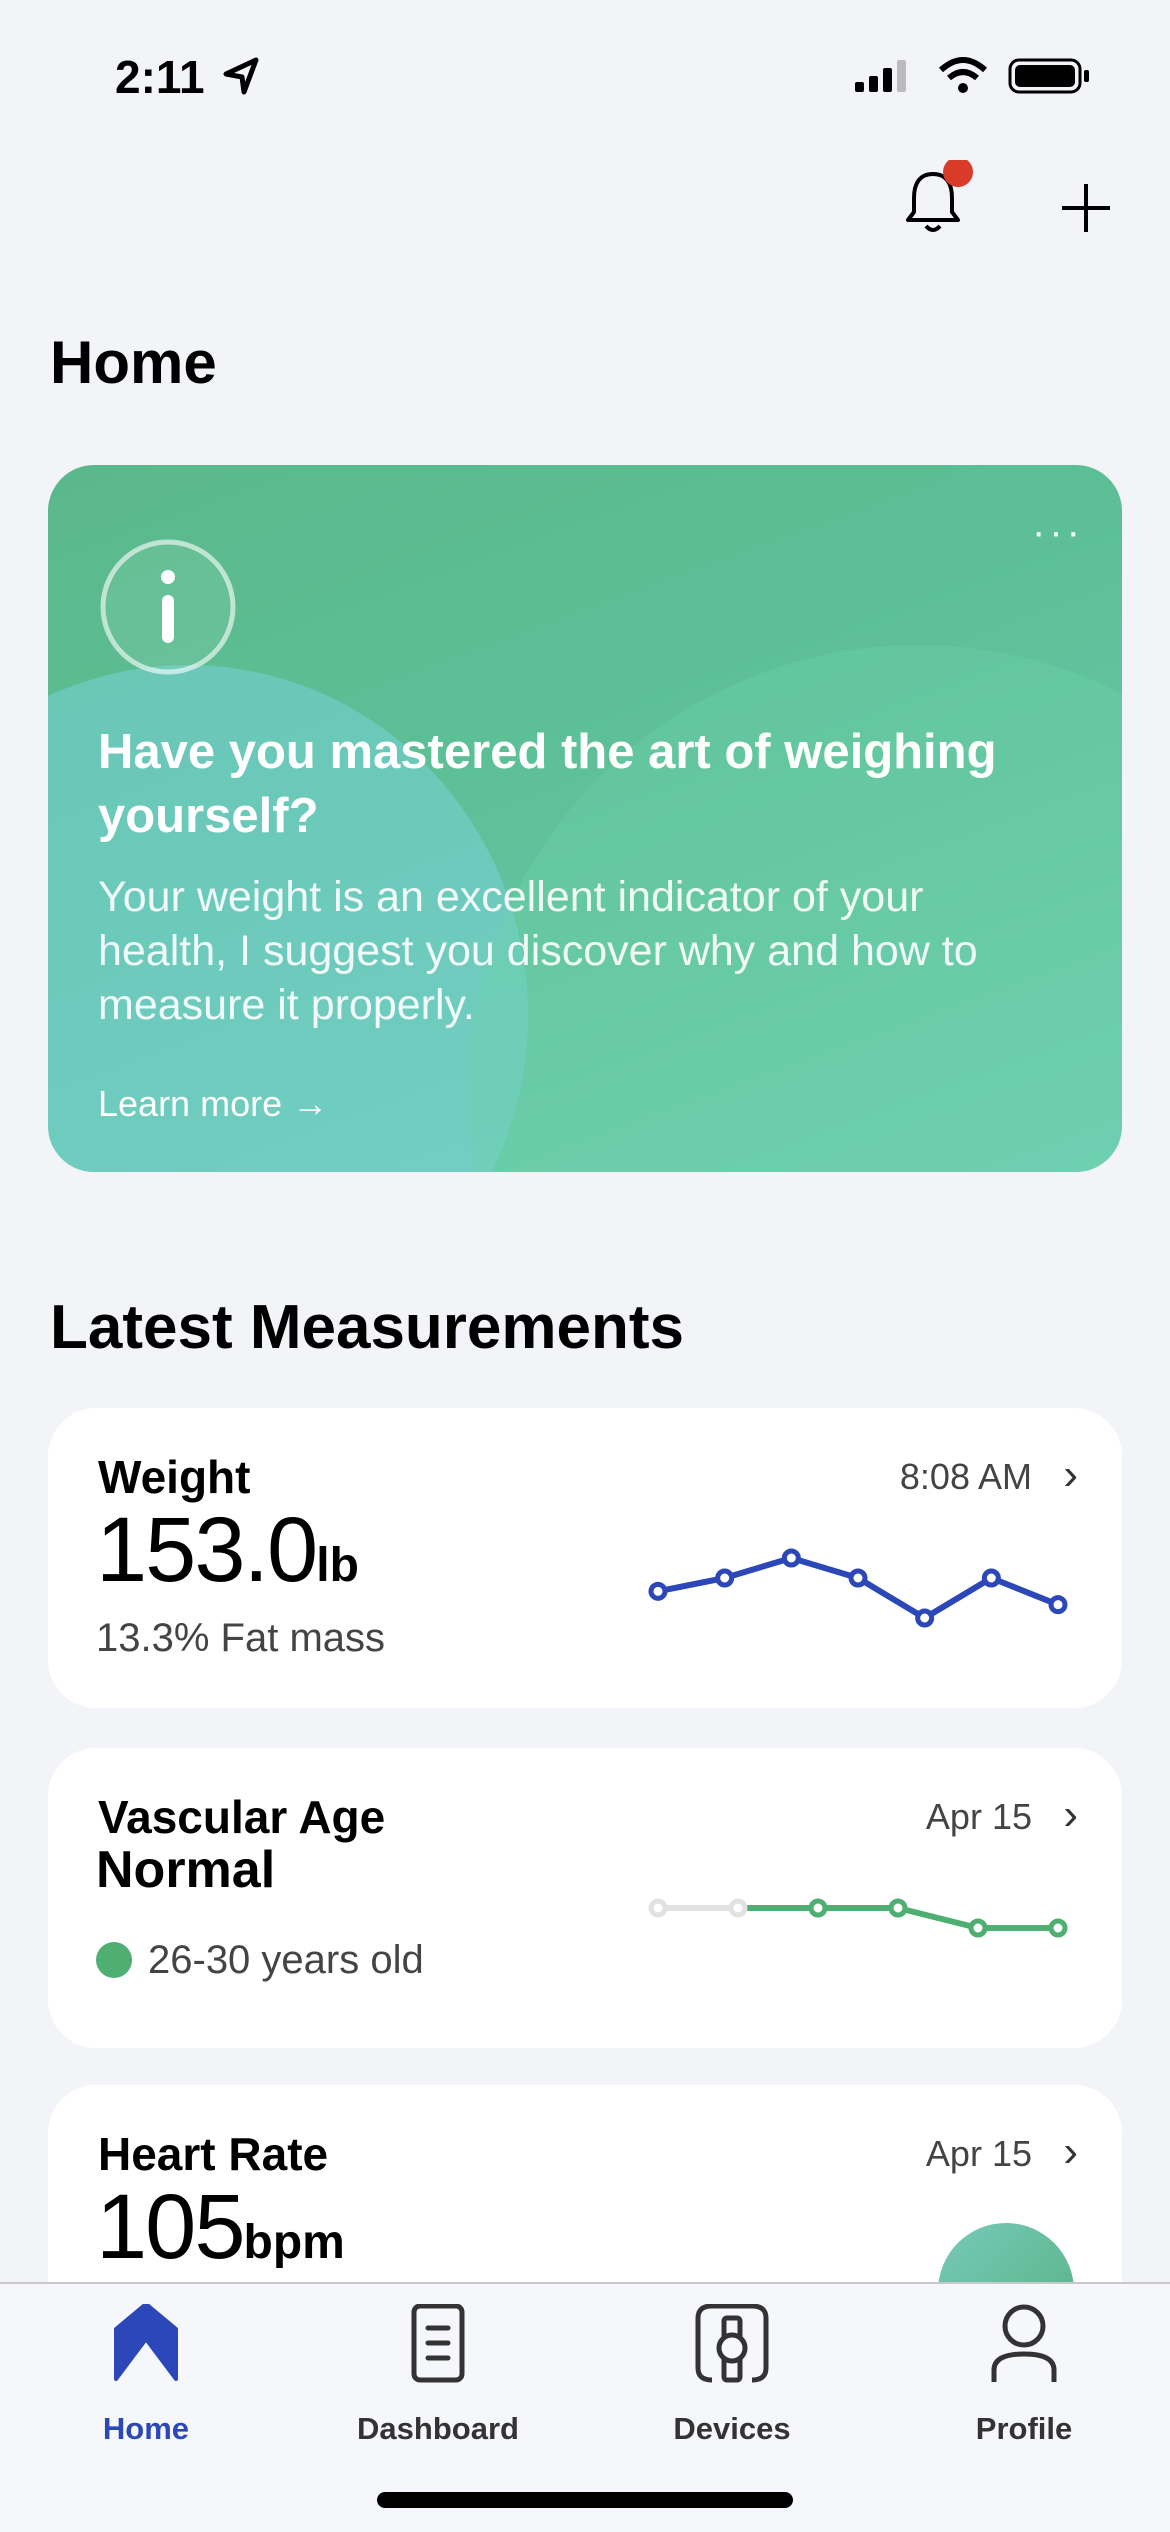 Image resolution: width=1170 pixels, height=2532 pixels. I want to click on heart-time: Apr 15, so click(978, 2153).